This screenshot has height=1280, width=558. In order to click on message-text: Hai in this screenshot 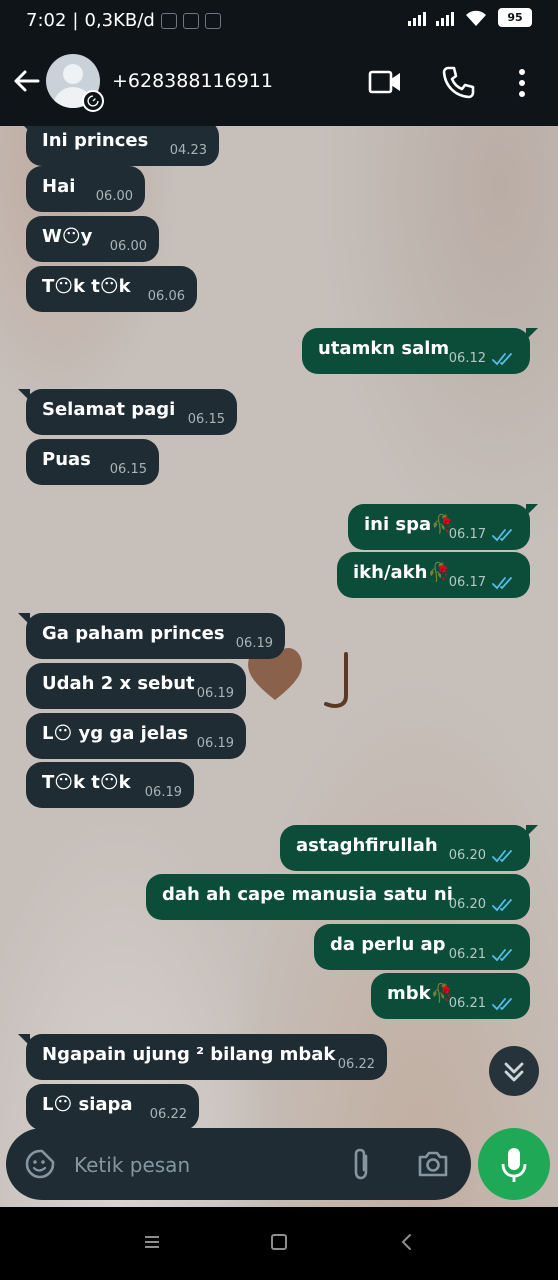, I will do `click(59, 186)`.